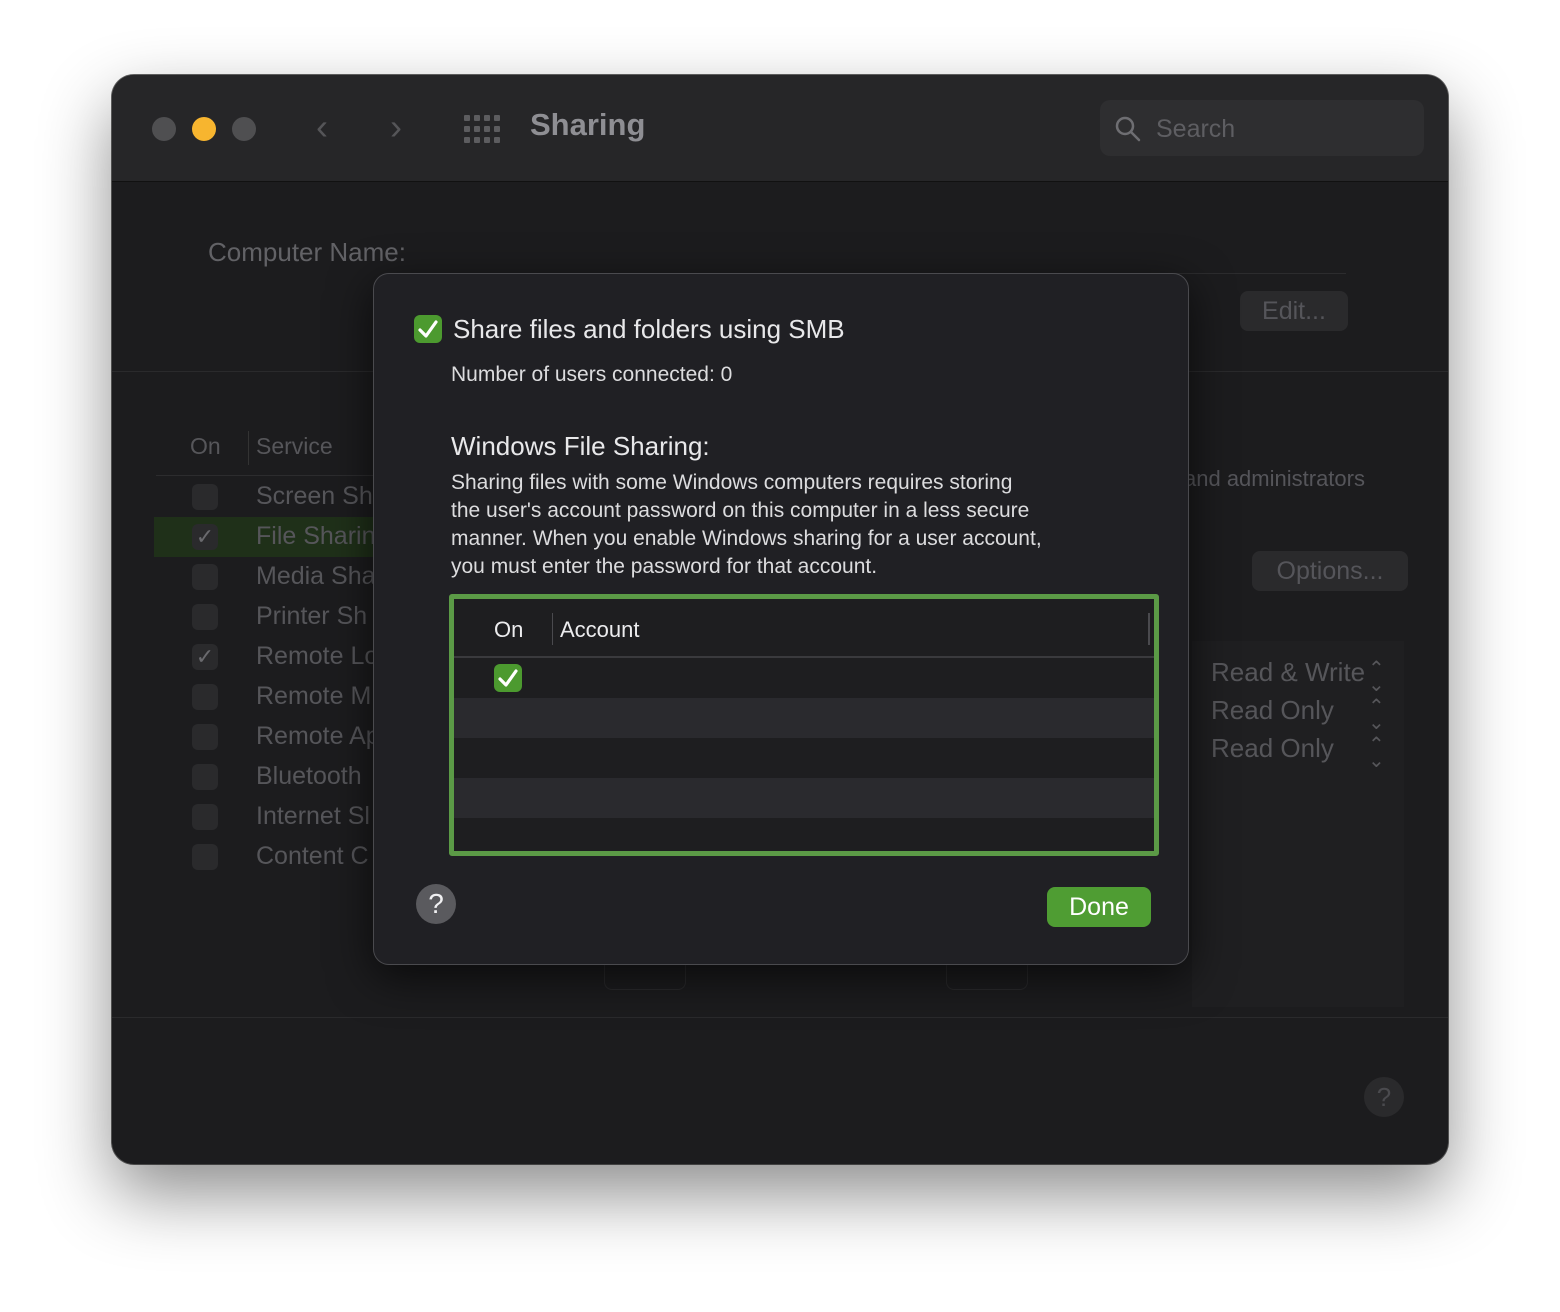 This screenshot has width=1560, height=1312. Describe the element at coordinates (508, 630) in the screenshot. I see `column-header-on: On` at that location.